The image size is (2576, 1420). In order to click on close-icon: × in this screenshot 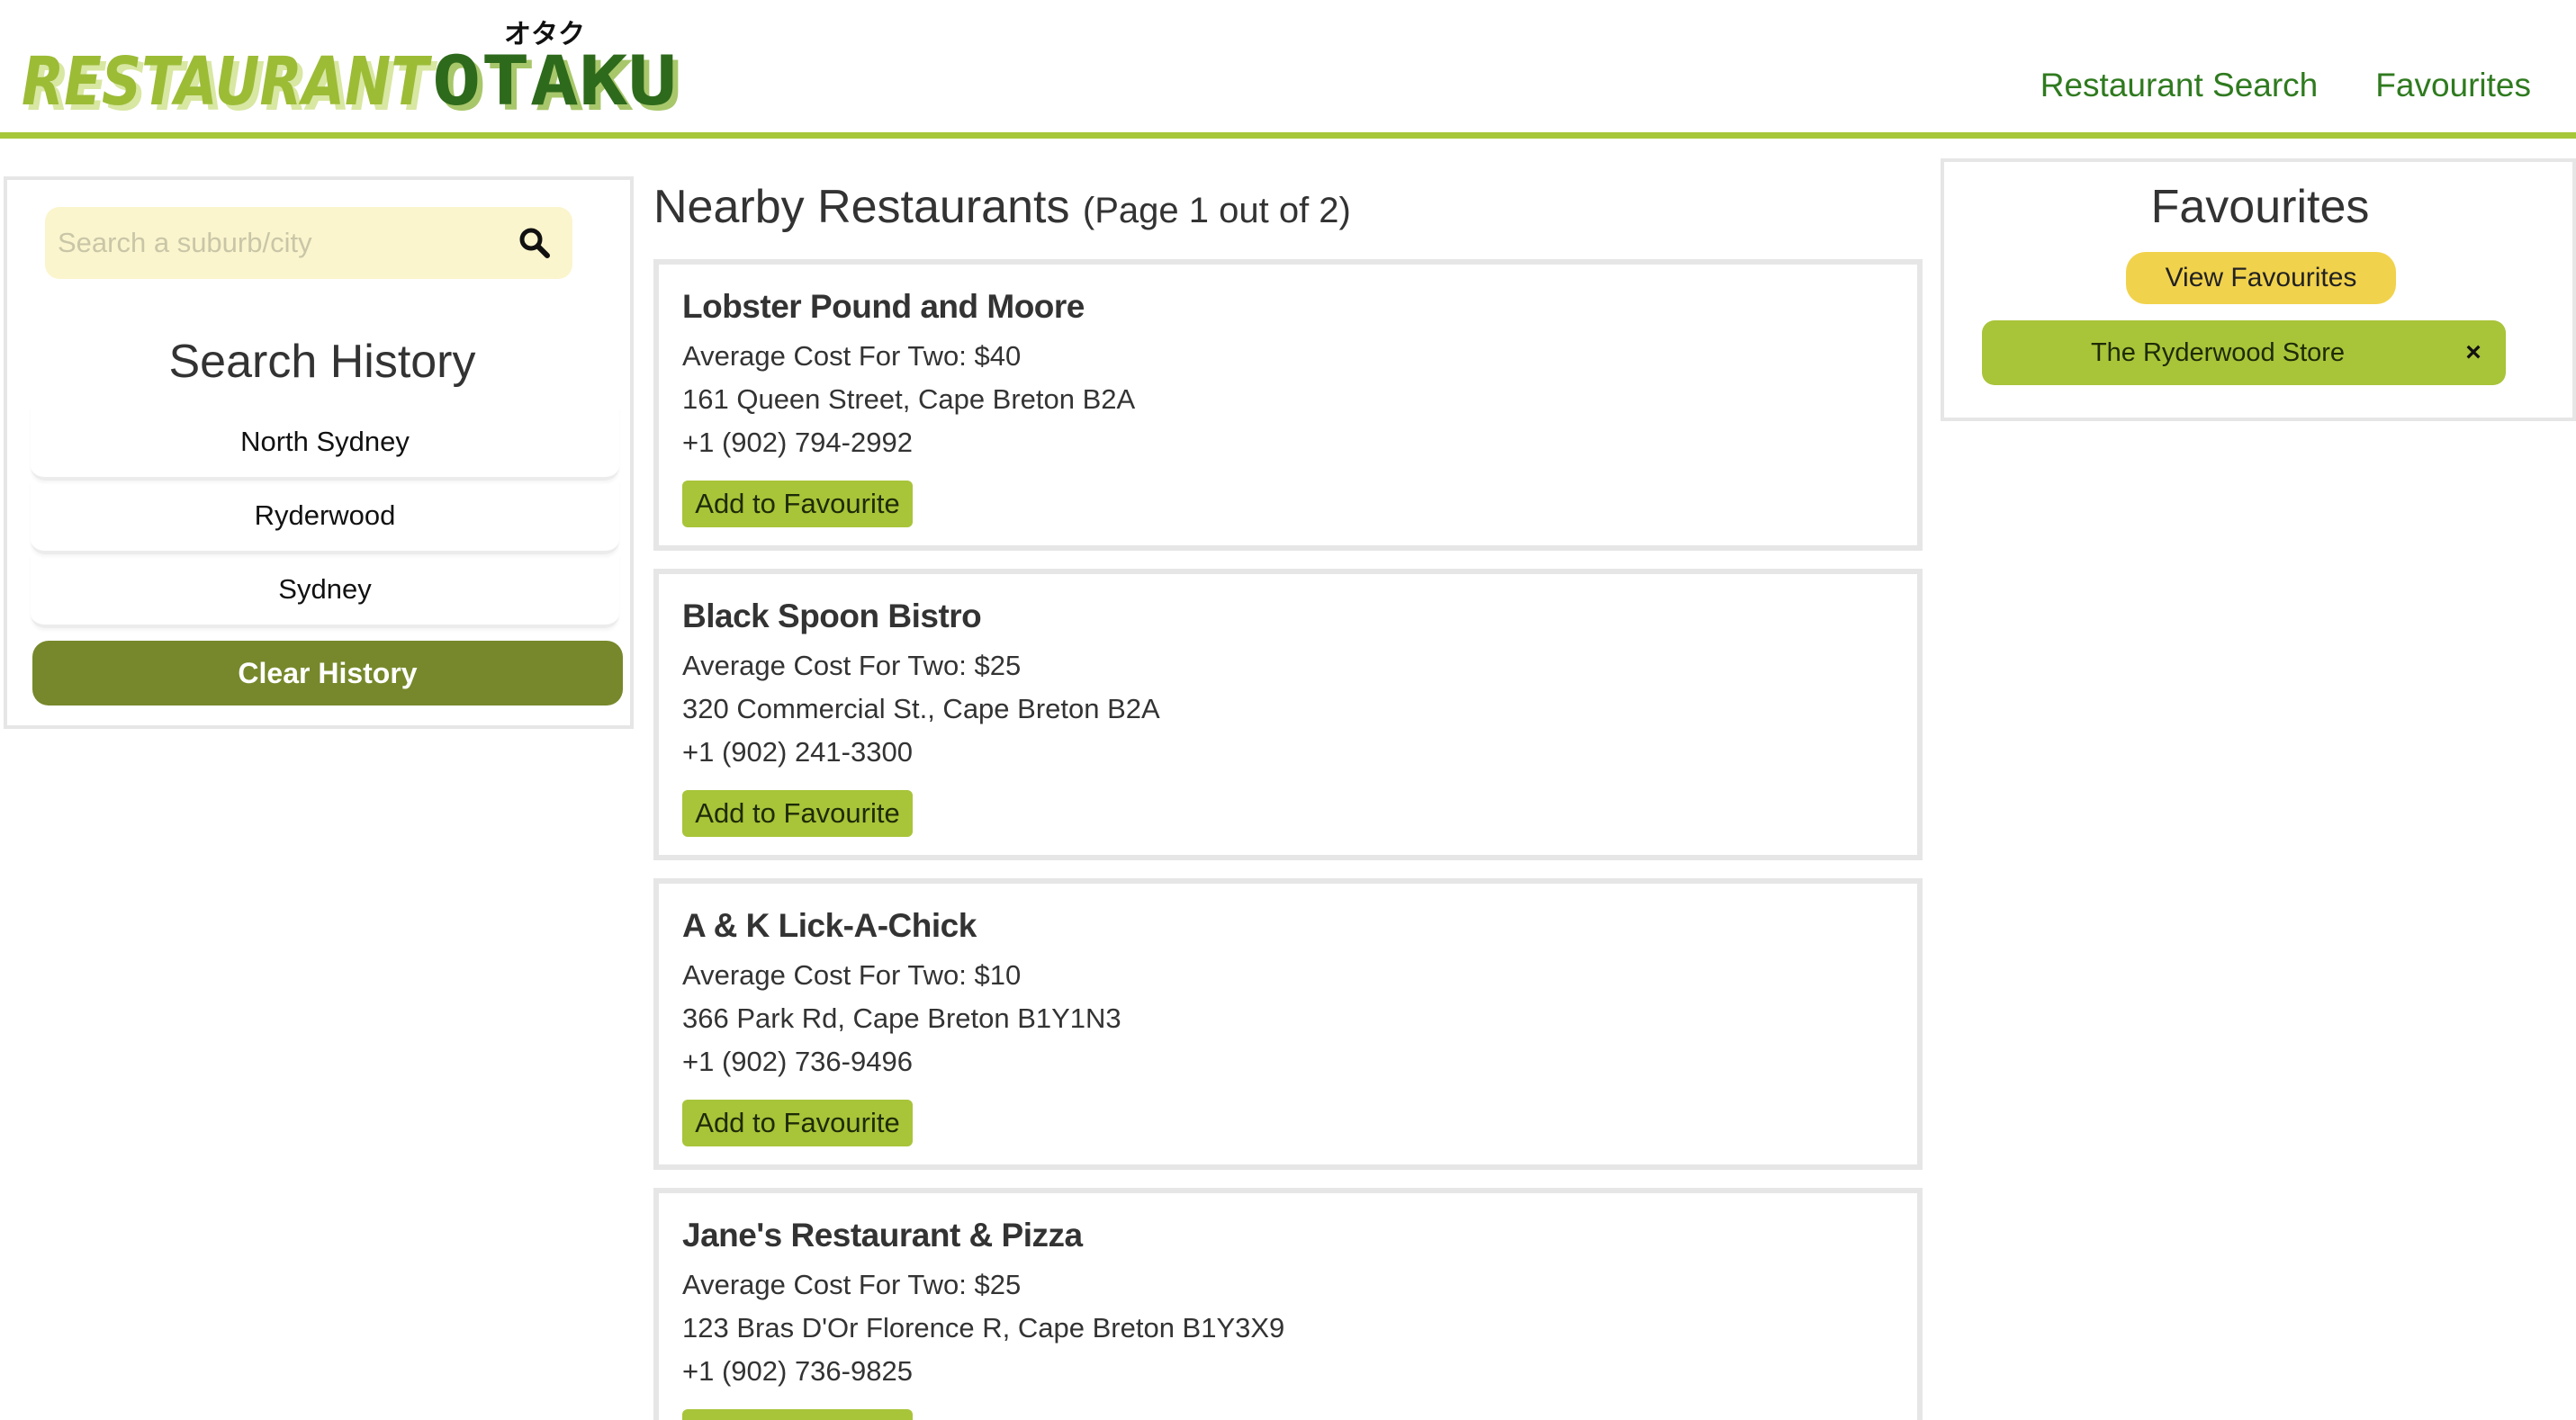, I will do `click(2473, 353)`.